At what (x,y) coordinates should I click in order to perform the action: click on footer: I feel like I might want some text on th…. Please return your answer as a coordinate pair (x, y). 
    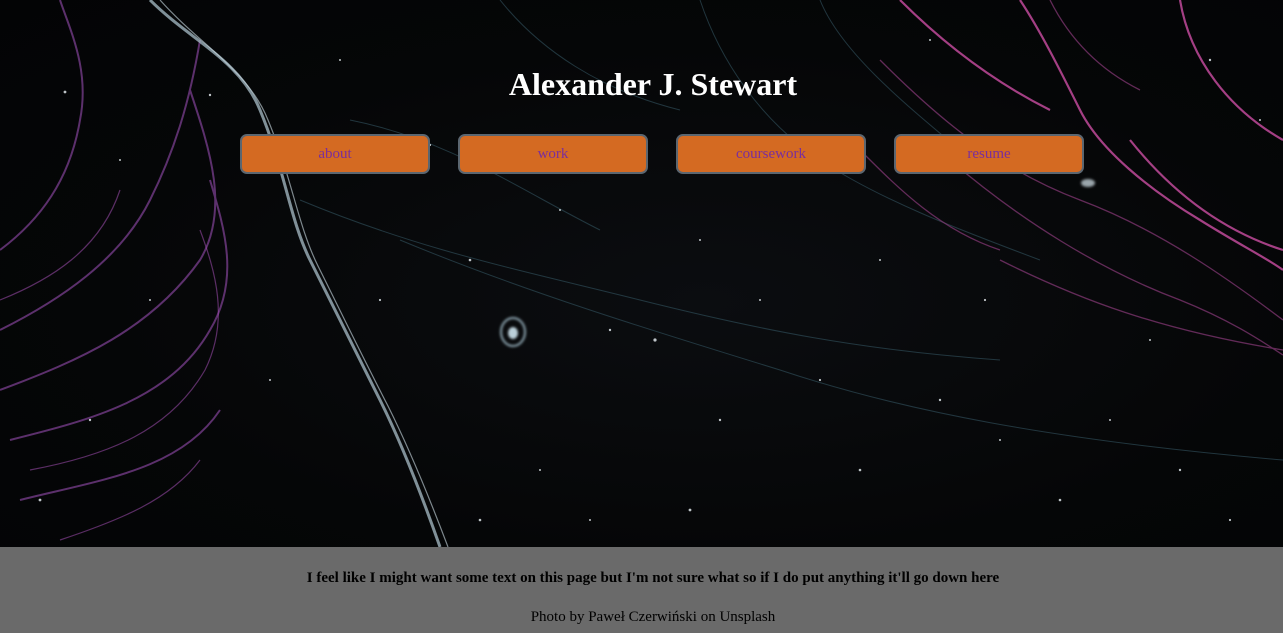
    Looking at the image, I should click on (641, 590).